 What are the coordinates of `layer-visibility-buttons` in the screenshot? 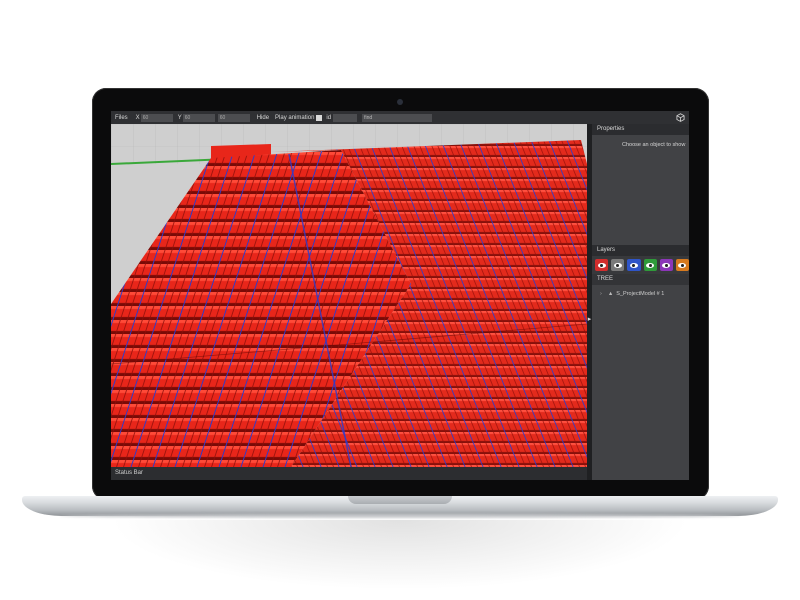 It's located at (640, 265).